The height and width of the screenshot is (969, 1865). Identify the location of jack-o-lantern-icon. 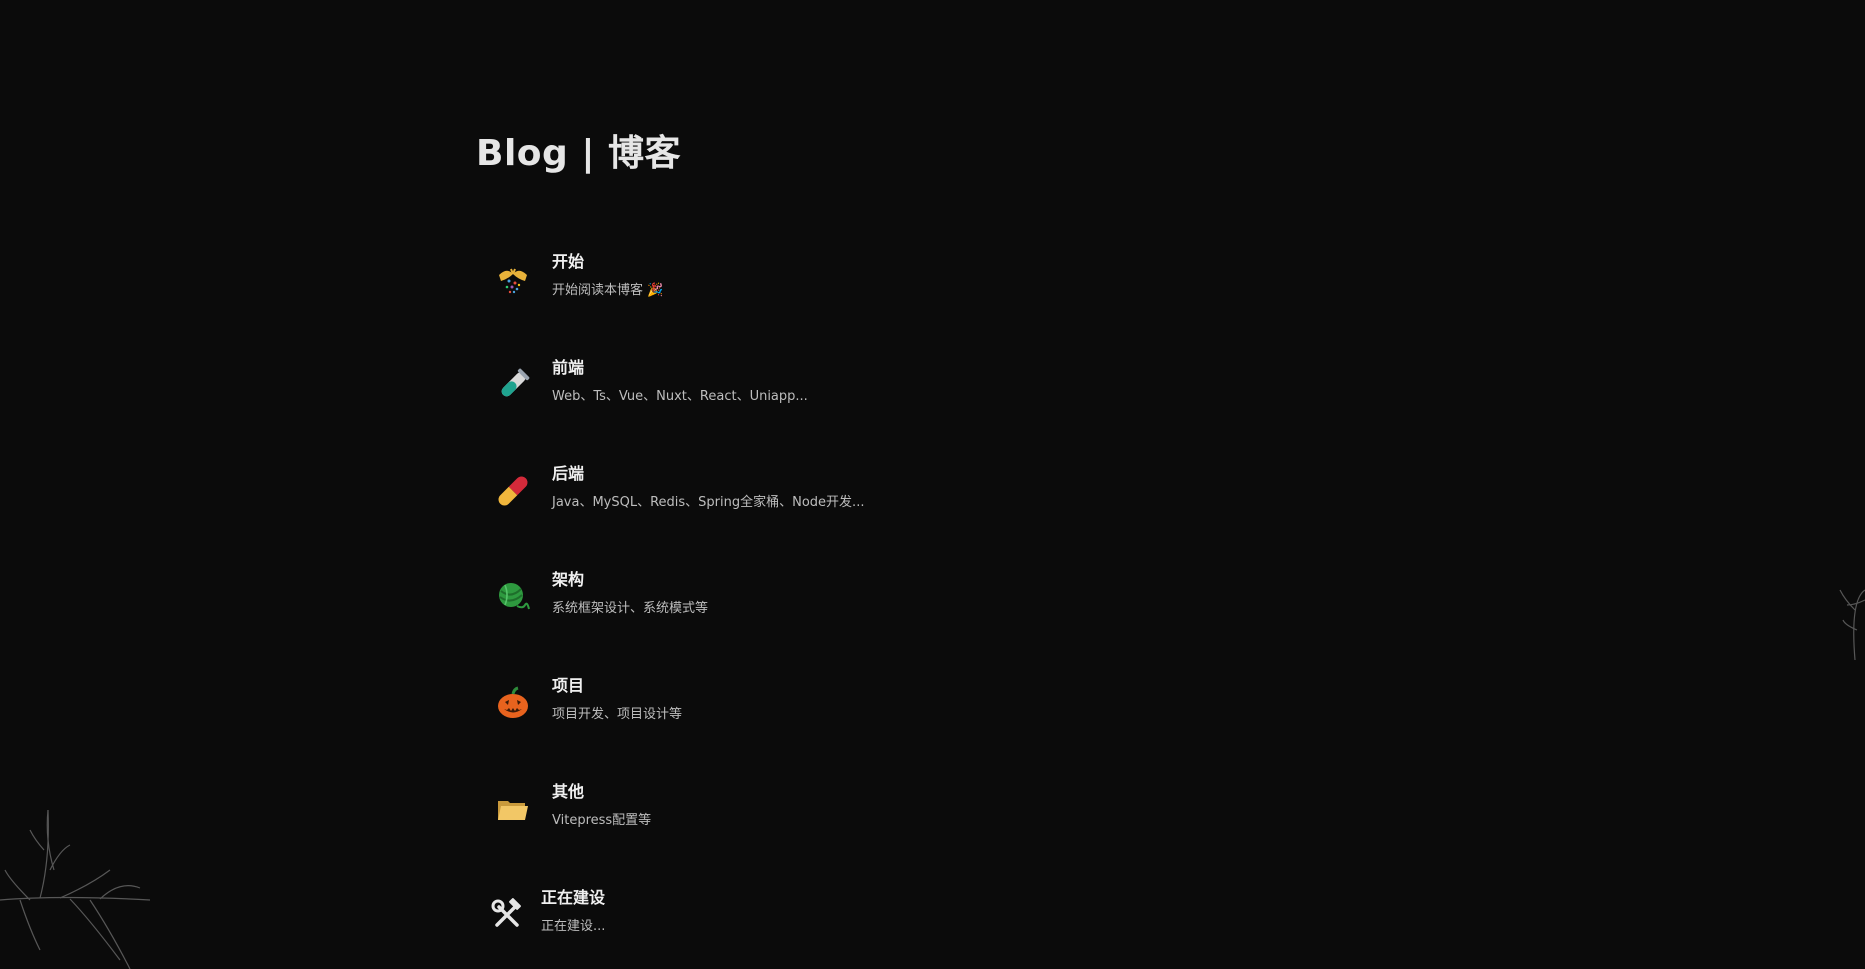
(513, 703).